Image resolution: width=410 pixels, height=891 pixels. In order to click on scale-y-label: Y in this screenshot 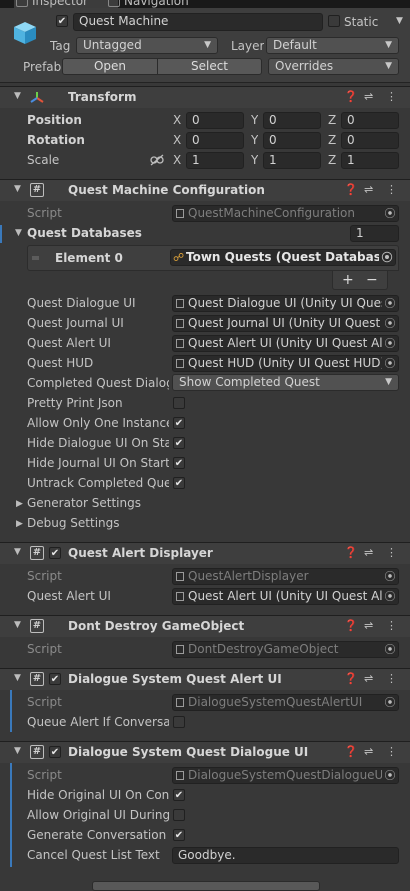, I will do `click(254, 160)`.